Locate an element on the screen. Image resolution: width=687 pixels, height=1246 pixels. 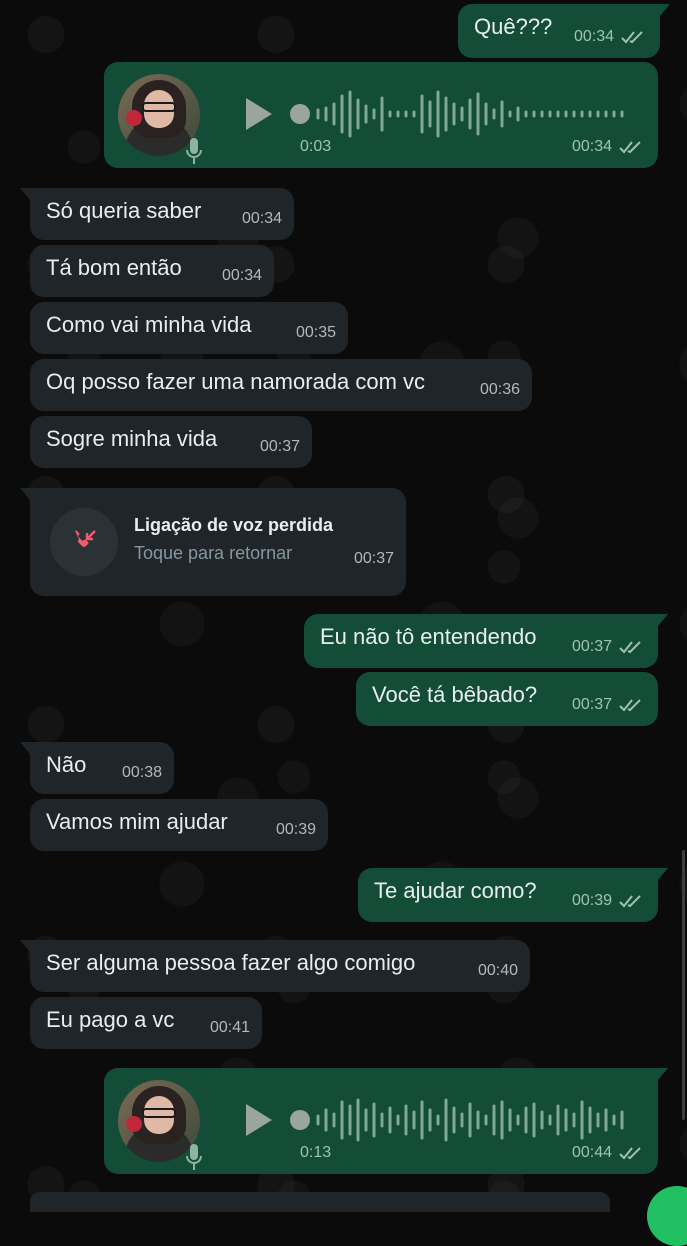
message-text: Ser alguma pessoa fazer algo comigo is located at coordinates (231, 962).